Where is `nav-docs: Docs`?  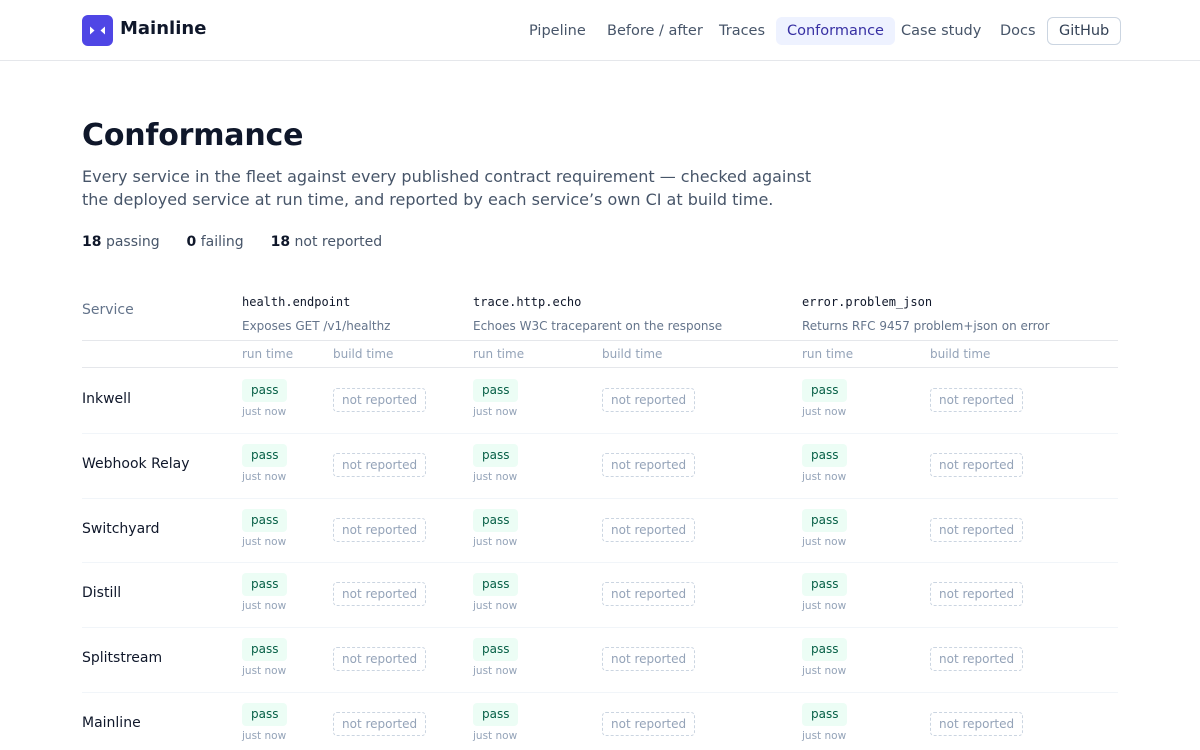
nav-docs: Docs is located at coordinates (1018, 31).